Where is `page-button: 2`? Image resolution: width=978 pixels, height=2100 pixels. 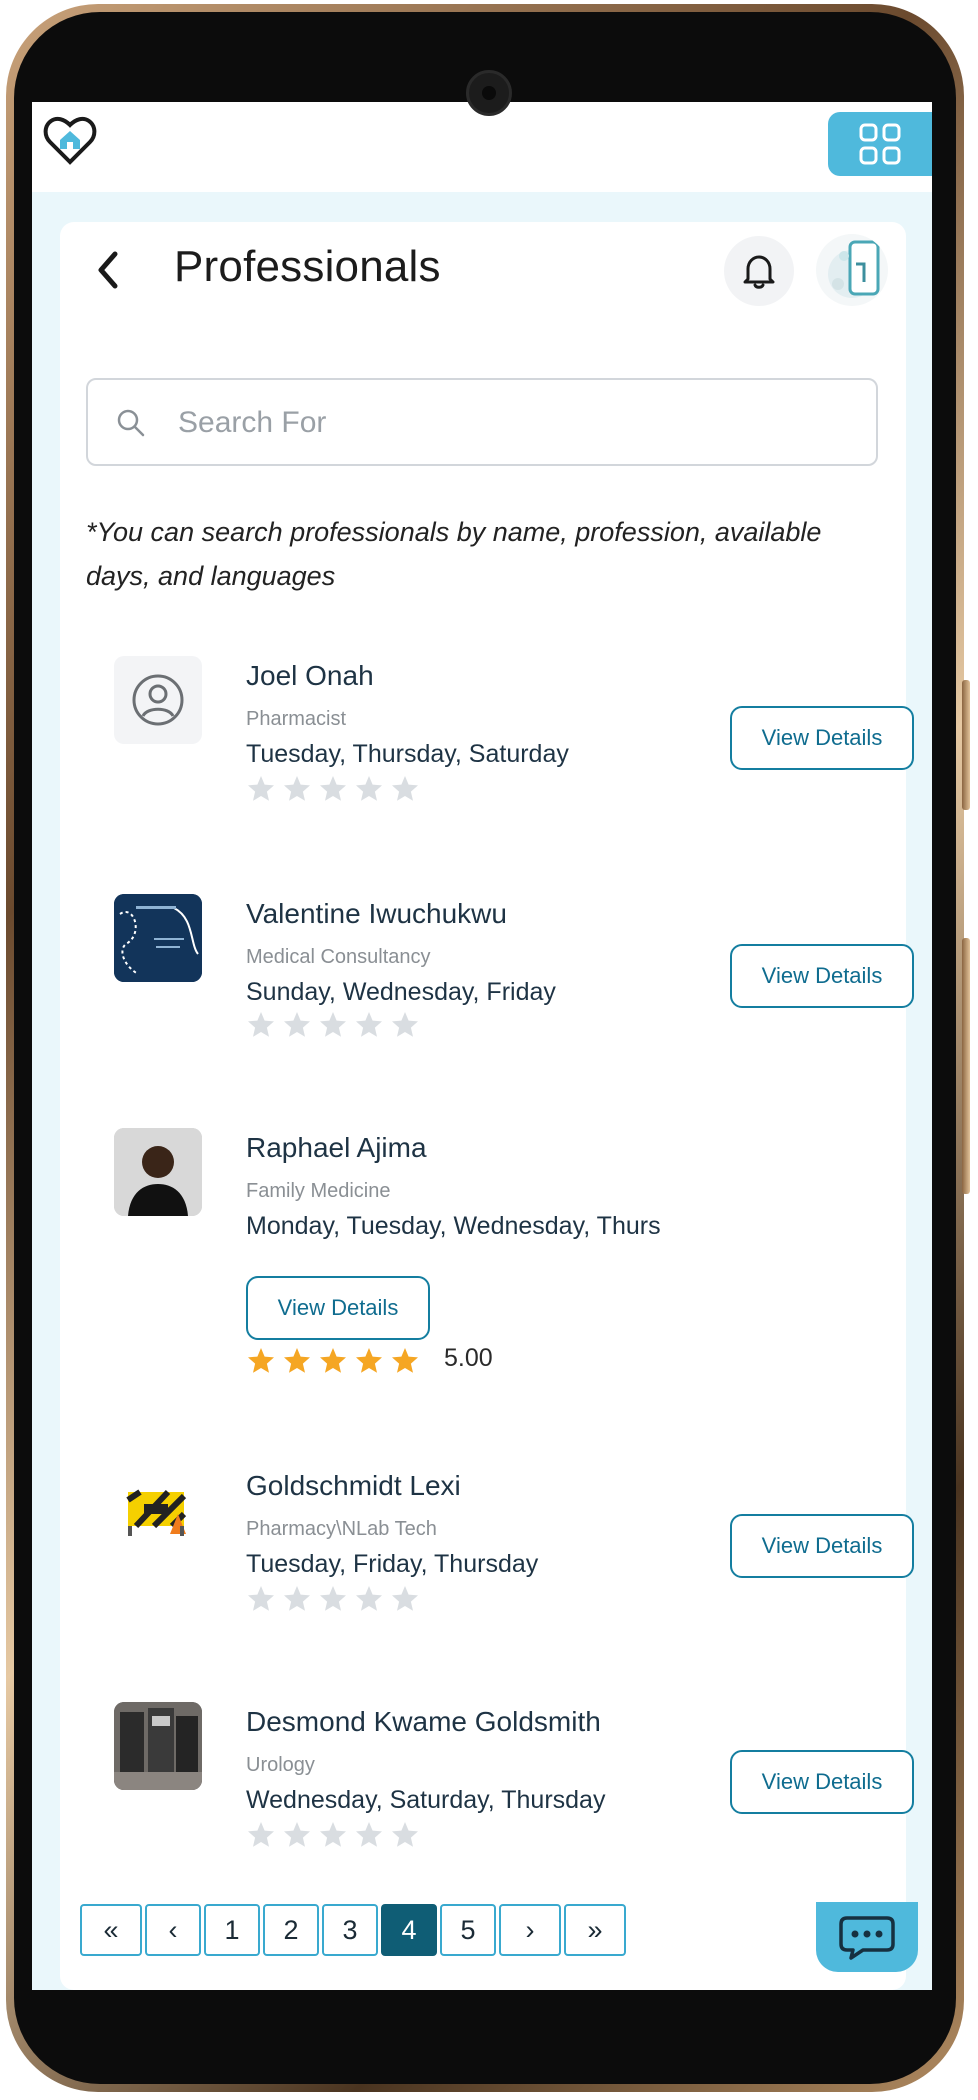
page-button: 2 is located at coordinates (291, 1930).